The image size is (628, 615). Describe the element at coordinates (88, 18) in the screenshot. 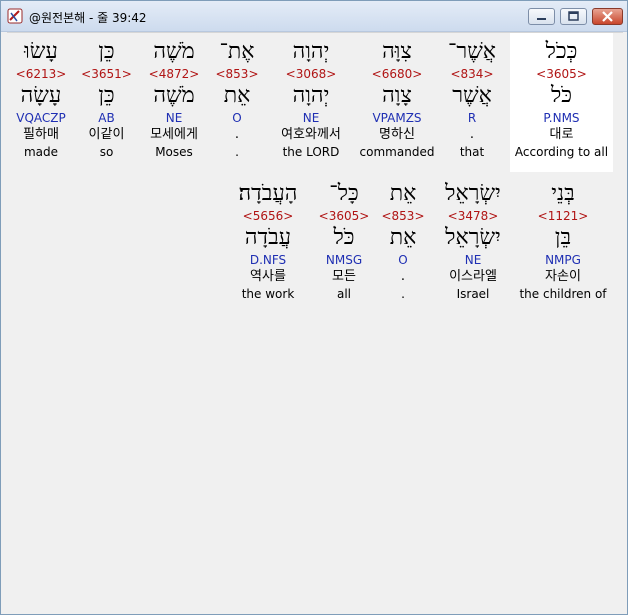

I see `window-title: @원전본해 - 줄 39:42` at that location.